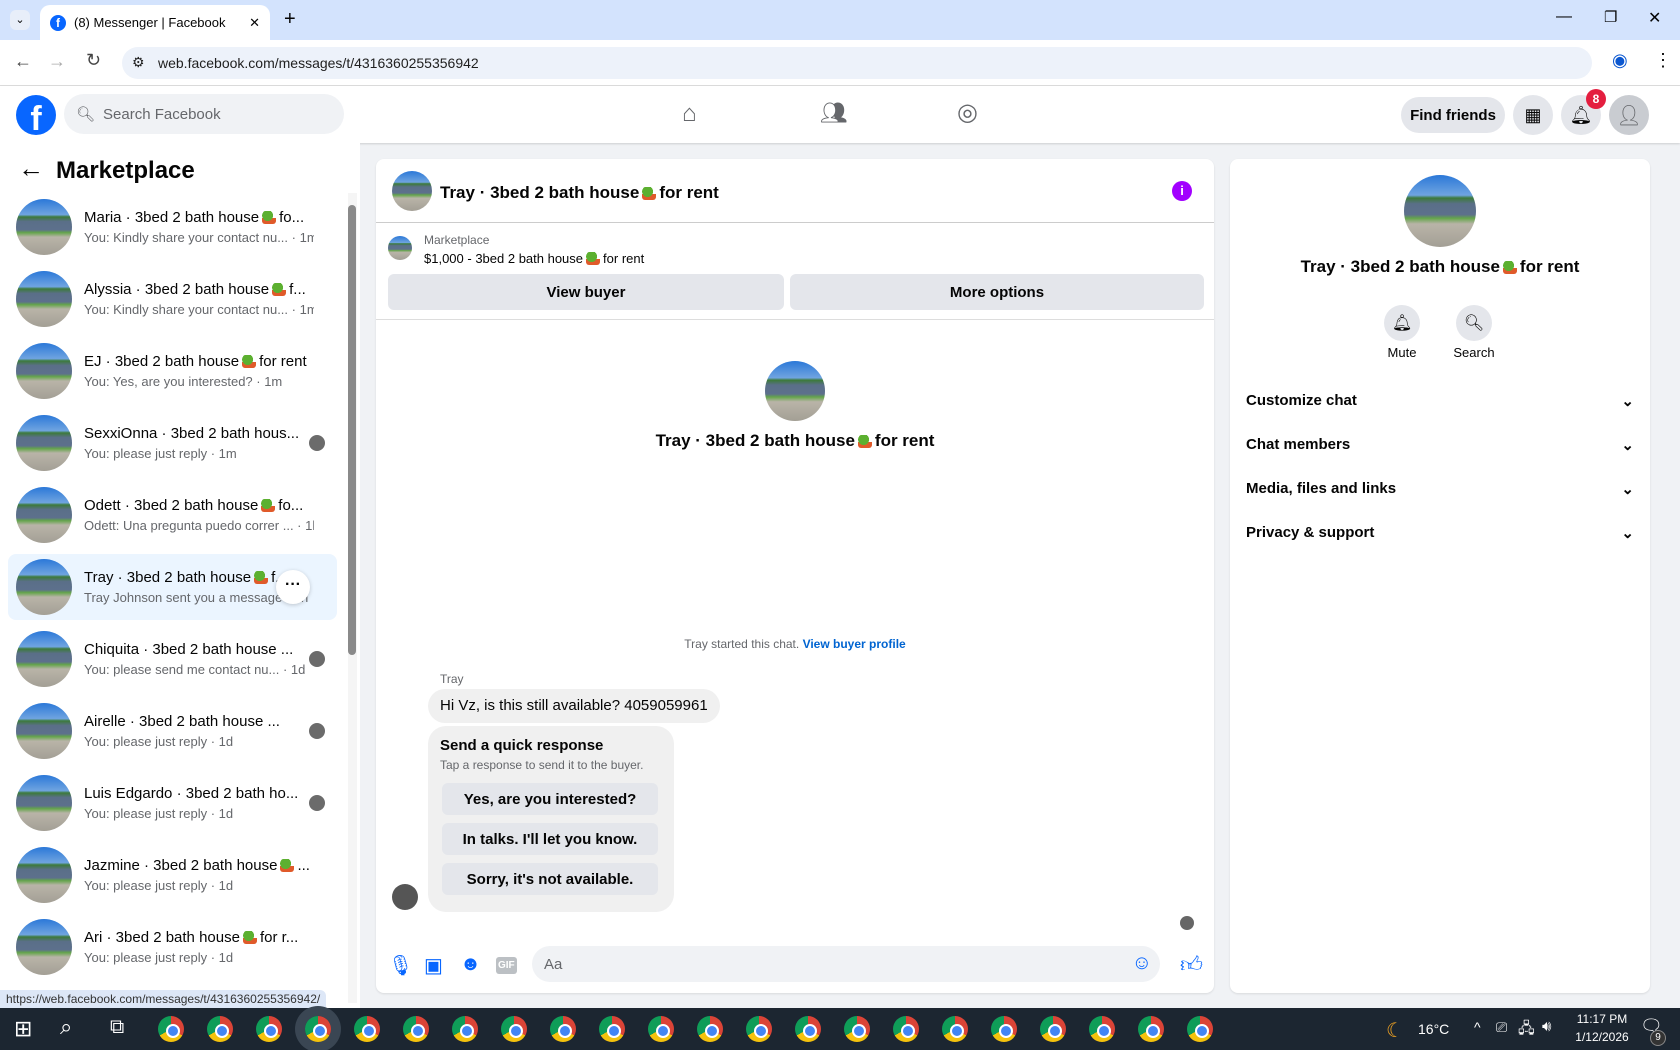 This screenshot has height=1050, width=1680. Describe the element at coordinates (155, 22) in the screenshot. I see `tab-messenger: f (8) Messenger | Facebook ✕` at that location.